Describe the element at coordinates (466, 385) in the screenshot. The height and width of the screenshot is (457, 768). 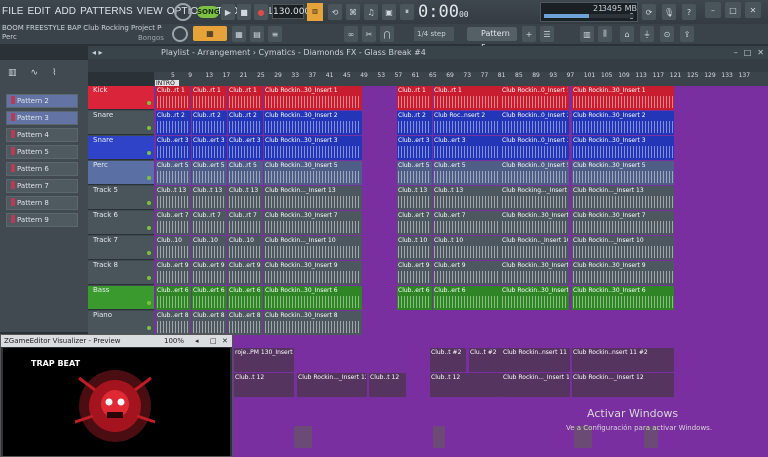
I see `playlist-clip: Club..t 12` at that location.